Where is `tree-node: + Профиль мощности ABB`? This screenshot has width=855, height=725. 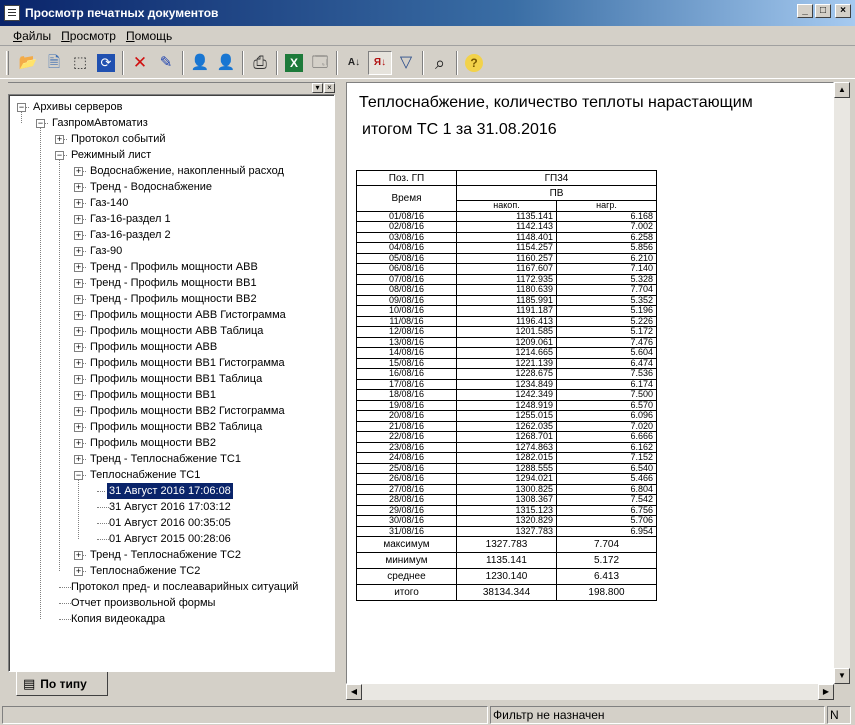 tree-node: + Профиль мощности ABB is located at coordinates (169, 347).